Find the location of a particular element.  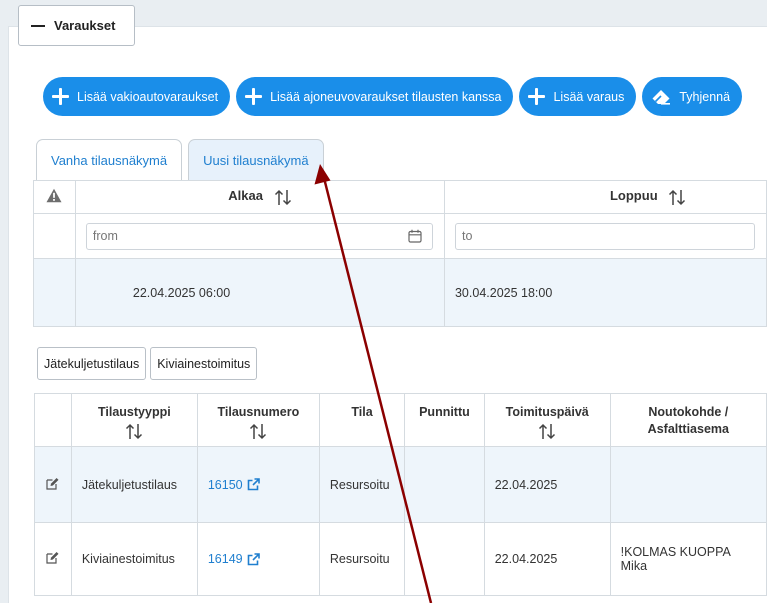

order-type-header-label: Tilaustyyppi is located at coordinates (134, 412).